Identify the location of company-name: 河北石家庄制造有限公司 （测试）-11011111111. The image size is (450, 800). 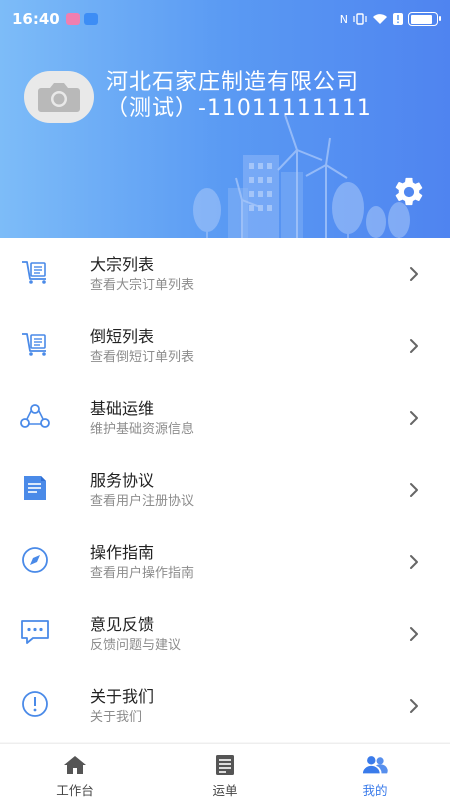
(239, 96).